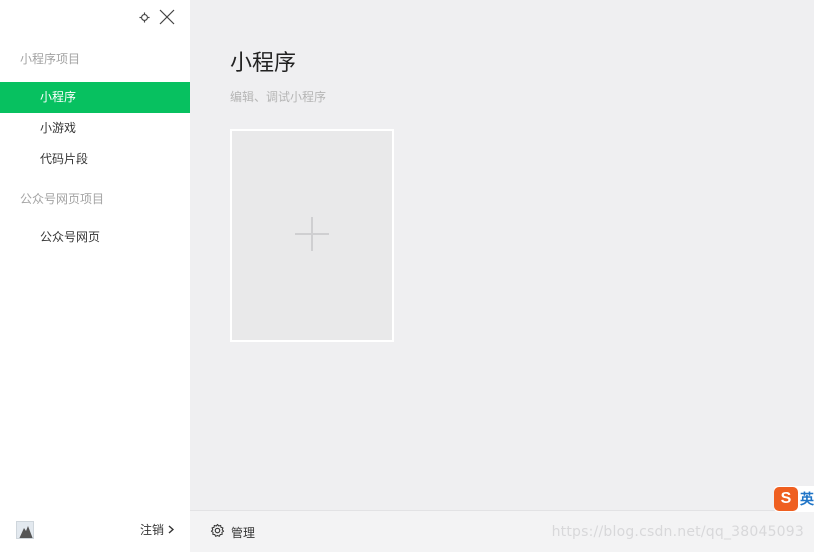 Image resolution: width=814 pixels, height=552 pixels. I want to click on manage-label: 管理, so click(243, 532).